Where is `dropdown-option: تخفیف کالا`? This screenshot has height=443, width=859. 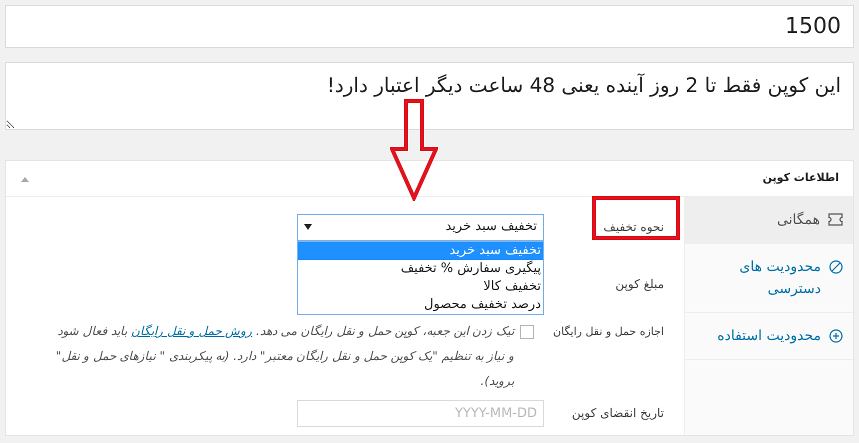
dropdown-option: تخفیف کالا is located at coordinates (420, 287).